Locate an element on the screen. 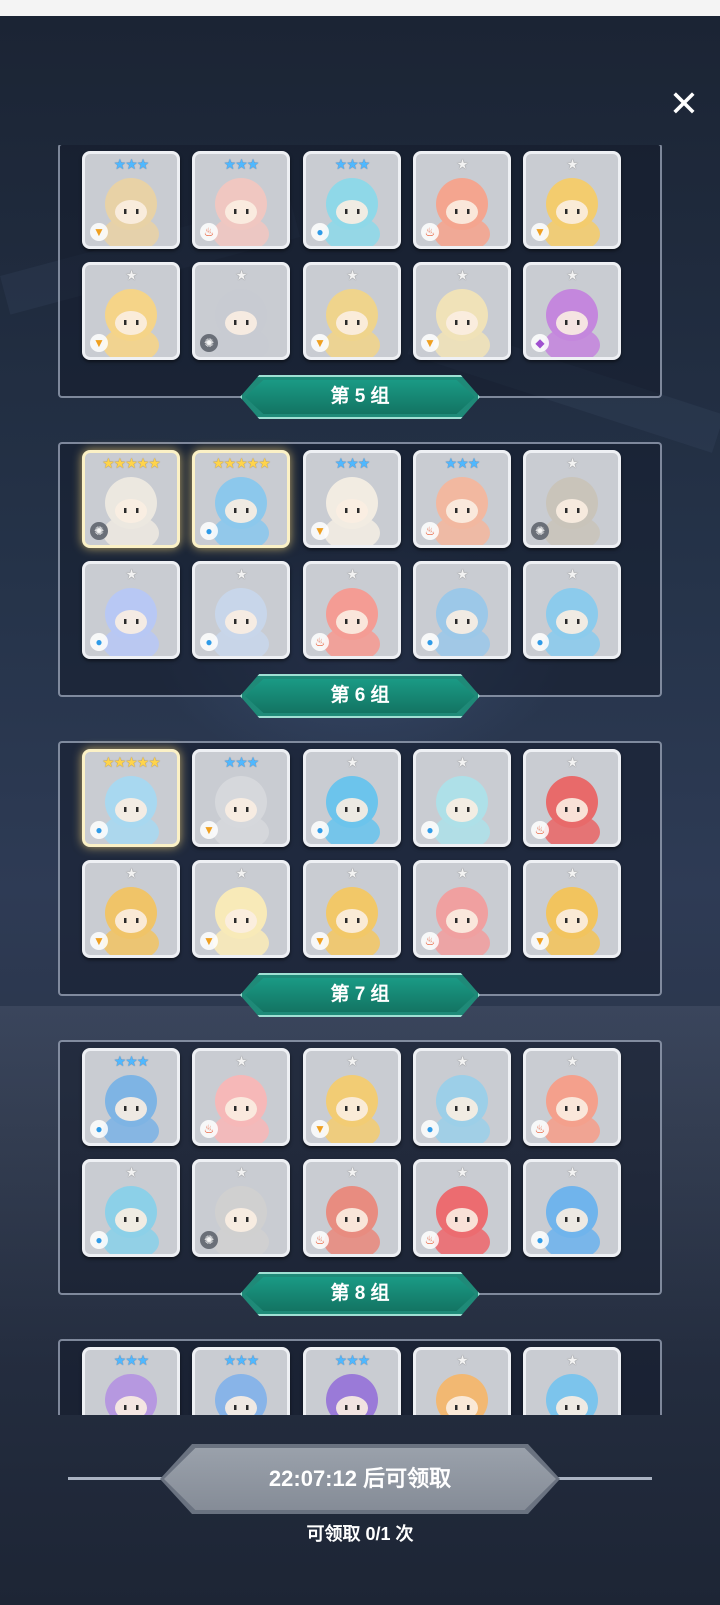 The image size is (720, 1605). close-button: ✕ is located at coordinates (684, 104).